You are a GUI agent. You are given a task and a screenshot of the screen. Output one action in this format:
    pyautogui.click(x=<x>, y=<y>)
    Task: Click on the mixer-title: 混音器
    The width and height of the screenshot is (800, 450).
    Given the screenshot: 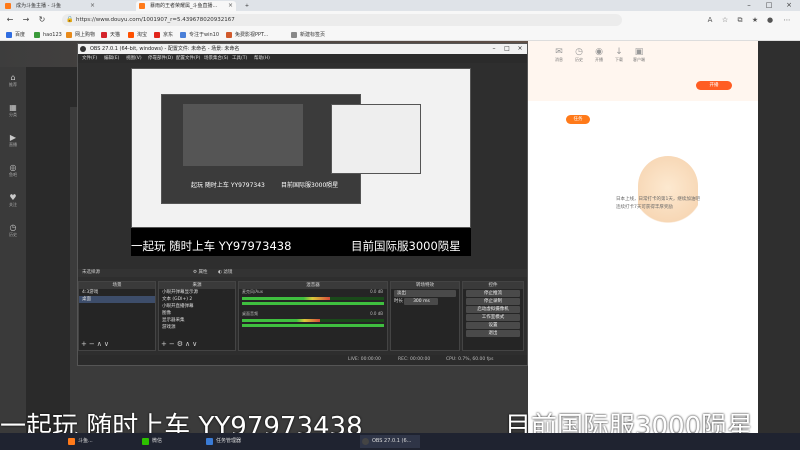 What is the action you would take?
    pyautogui.click(x=313, y=285)
    